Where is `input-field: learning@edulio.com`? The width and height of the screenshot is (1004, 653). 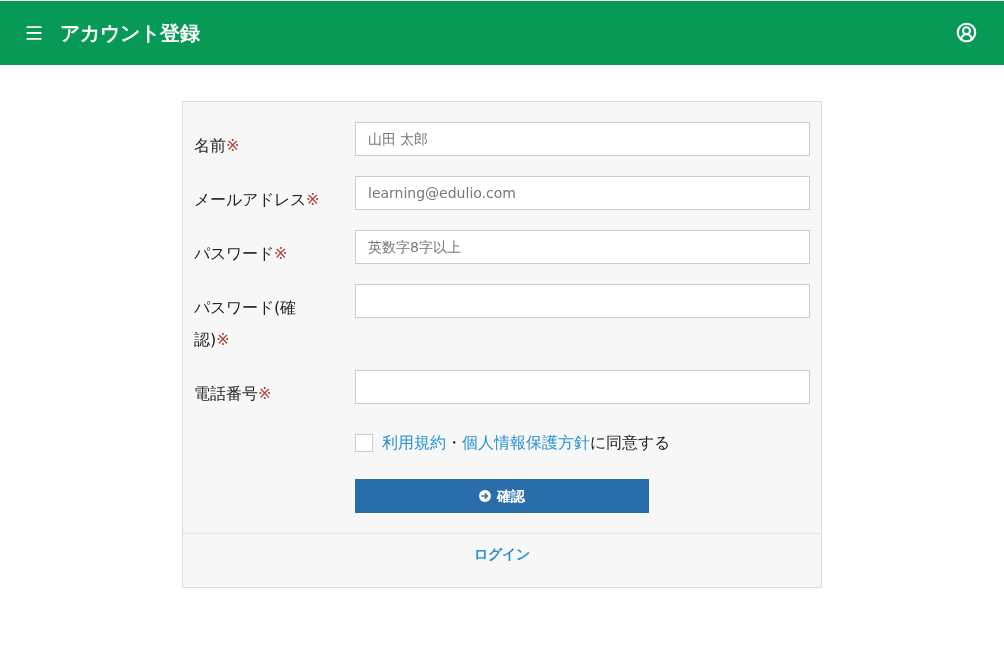 input-field: learning@edulio.com is located at coordinates (582, 193).